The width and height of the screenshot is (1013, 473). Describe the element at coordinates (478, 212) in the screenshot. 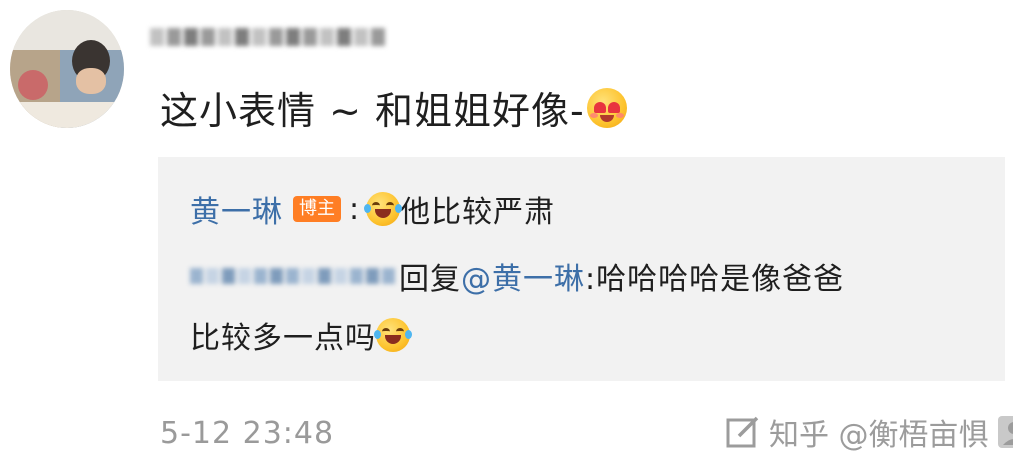

I see `author-reply-text: 他比较严肃` at that location.